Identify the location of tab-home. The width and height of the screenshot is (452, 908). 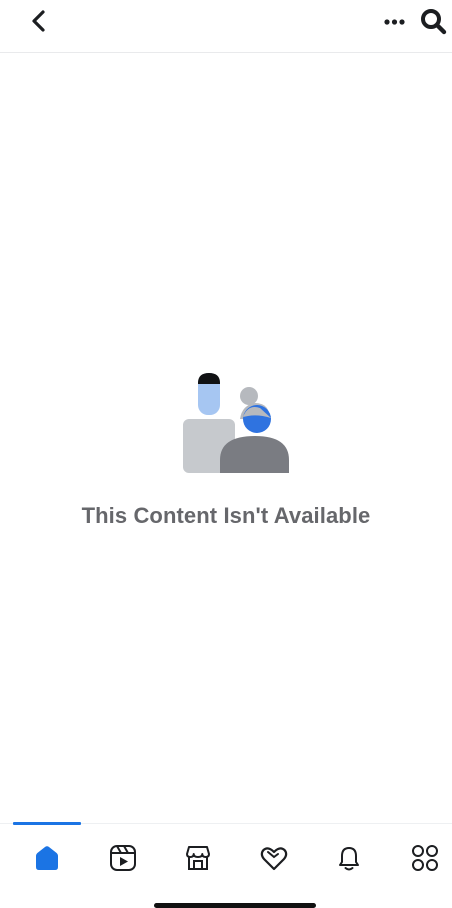
(47, 858).